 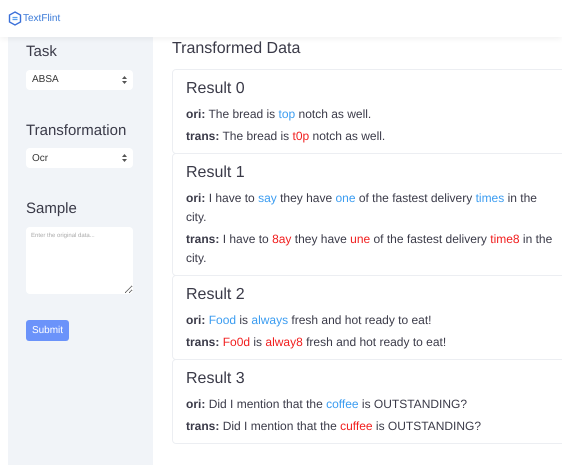 I want to click on result-title: Result 0, so click(x=215, y=89).